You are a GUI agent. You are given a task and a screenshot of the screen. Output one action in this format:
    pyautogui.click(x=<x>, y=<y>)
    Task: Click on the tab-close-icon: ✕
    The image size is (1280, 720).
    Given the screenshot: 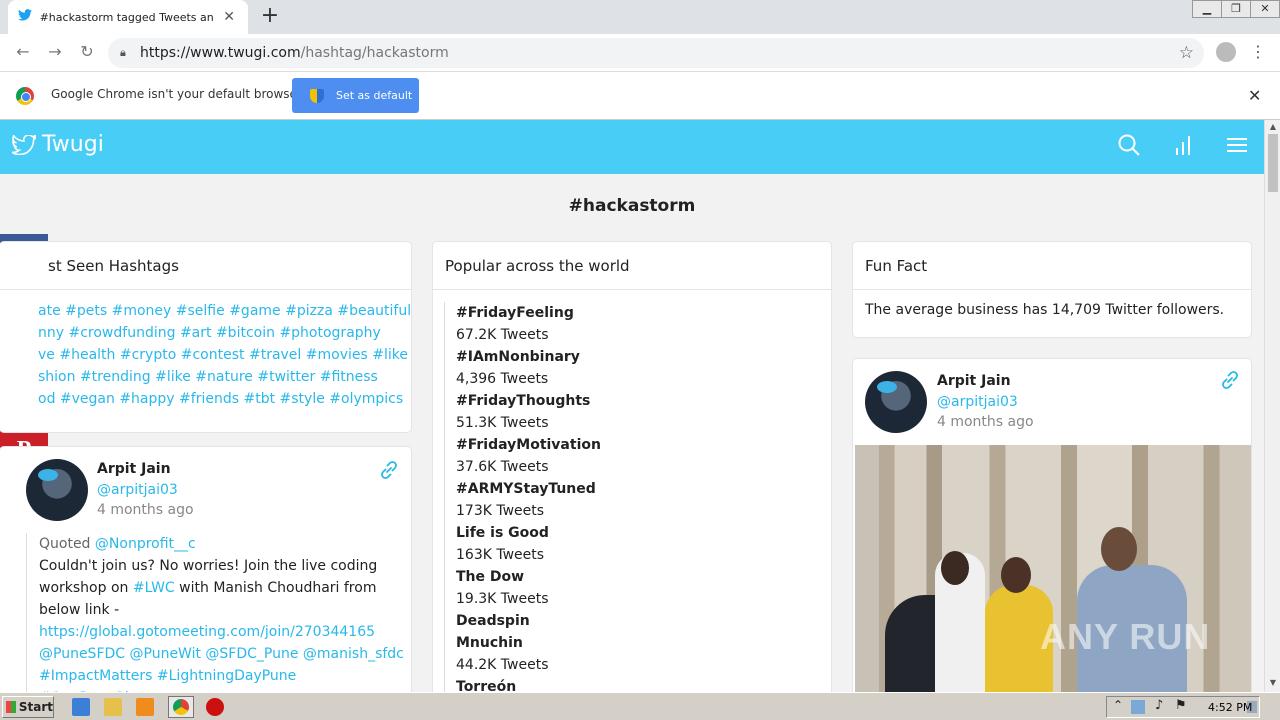 What is the action you would take?
    pyautogui.click(x=229, y=17)
    